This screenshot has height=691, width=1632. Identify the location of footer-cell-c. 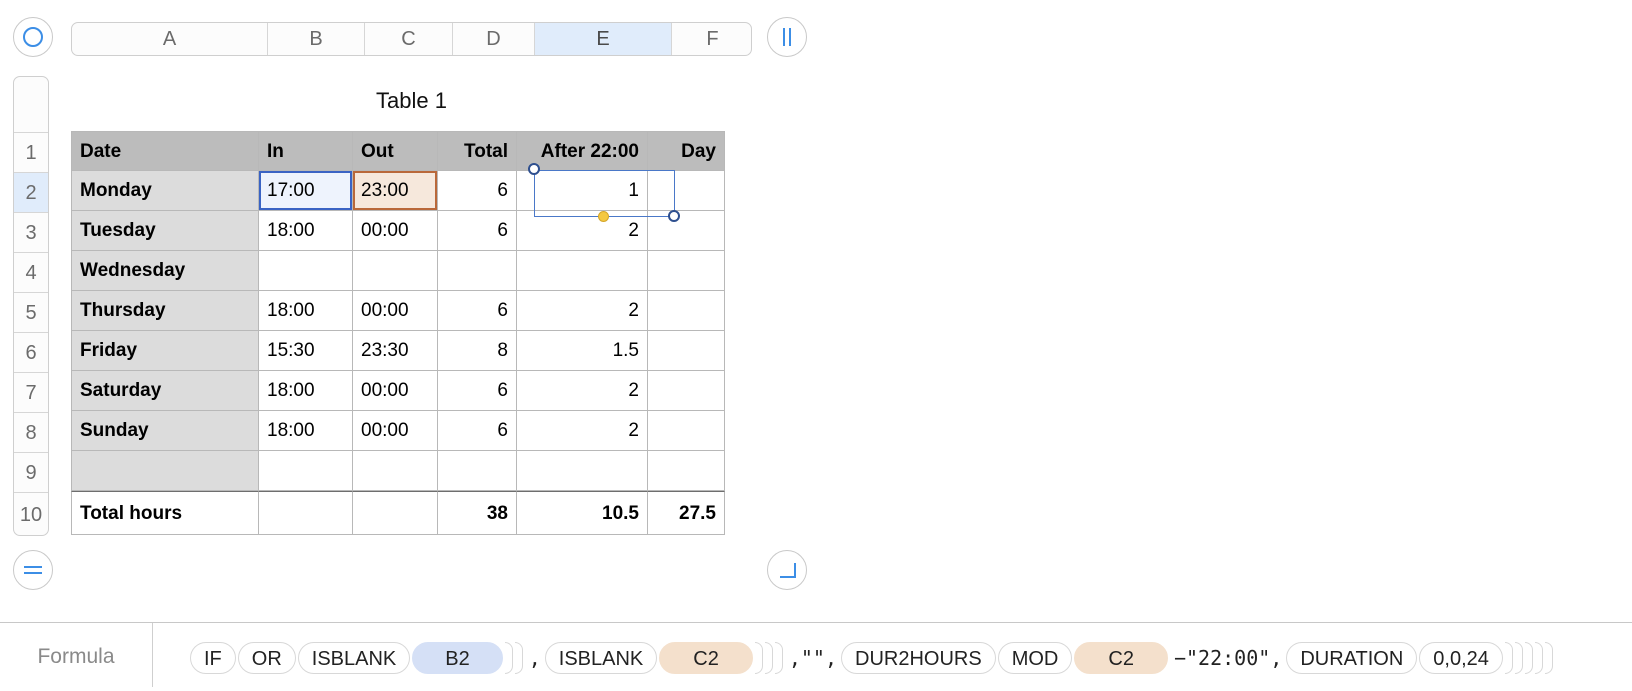
(395, 513).